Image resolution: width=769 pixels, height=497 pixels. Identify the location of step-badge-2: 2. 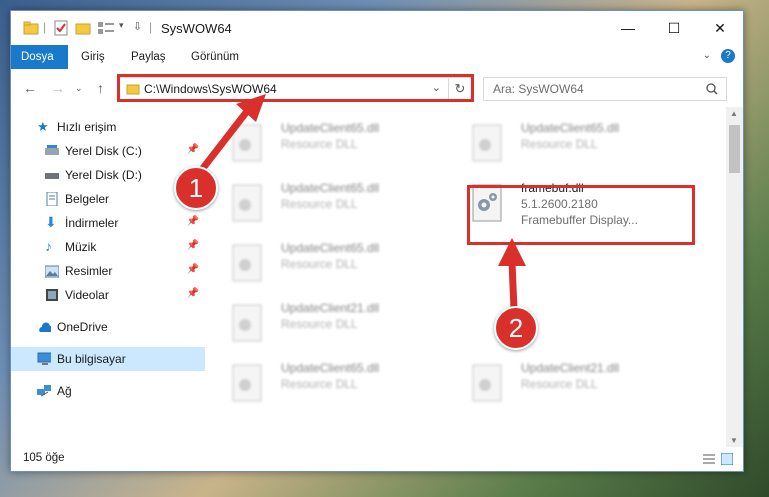
(516, 328).